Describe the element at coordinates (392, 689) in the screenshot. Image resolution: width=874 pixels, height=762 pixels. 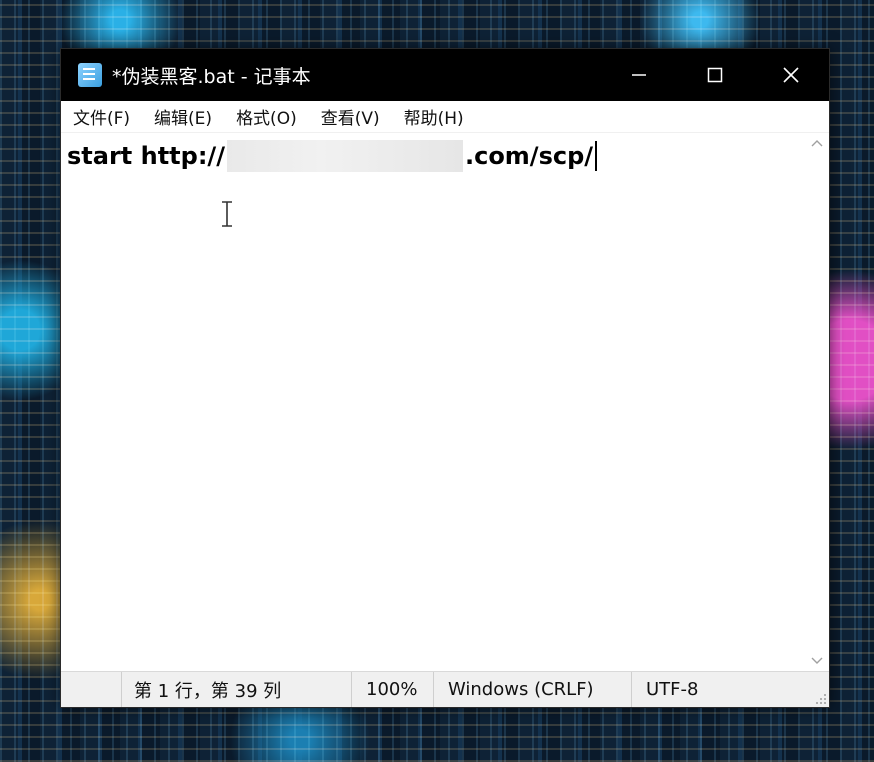
I see `zoom-level: 100%` at that location.